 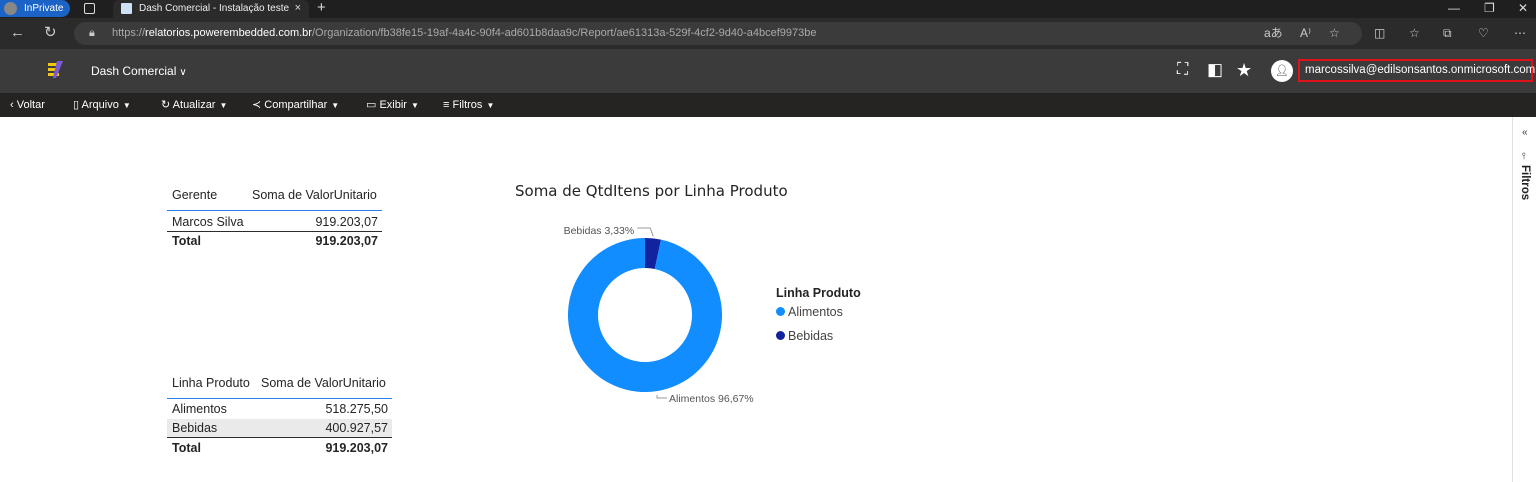 What do you see at coordinates (92, 33) in the screenshot?
I see `lock-icon: 🔒︎` at bounding box center [92, 33].